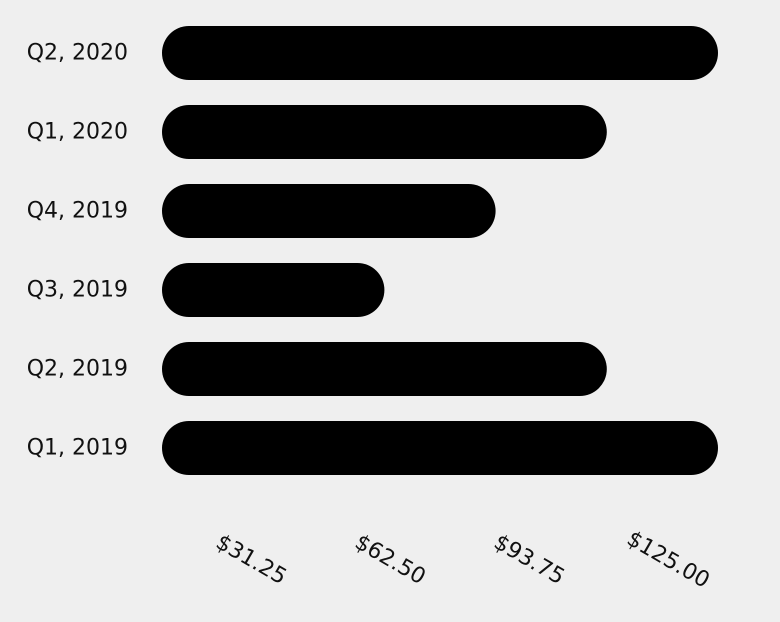 The height and width of the screenshot is (622, 780). What do you see at coordinates (77, 53) in the screenshot?
I see `category-label: Q2, 2020` at bounding box center [77, 53].